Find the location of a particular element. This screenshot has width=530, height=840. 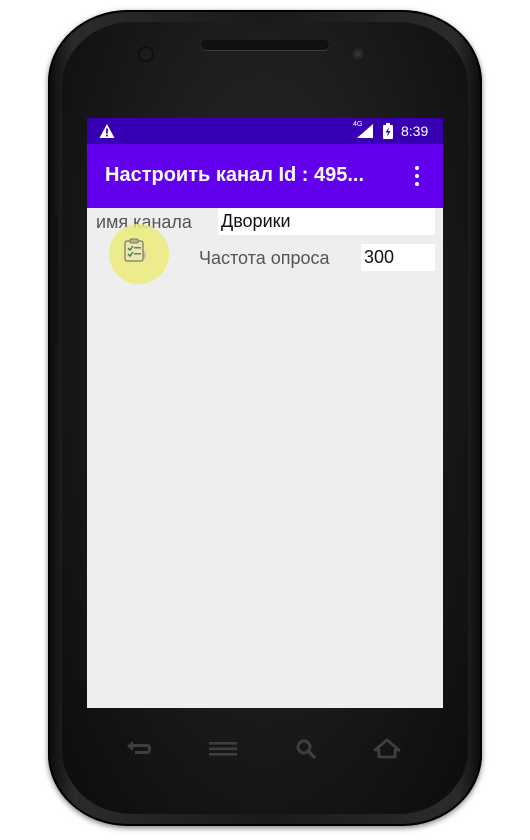

front-camera is located at coordinates (358, 54).